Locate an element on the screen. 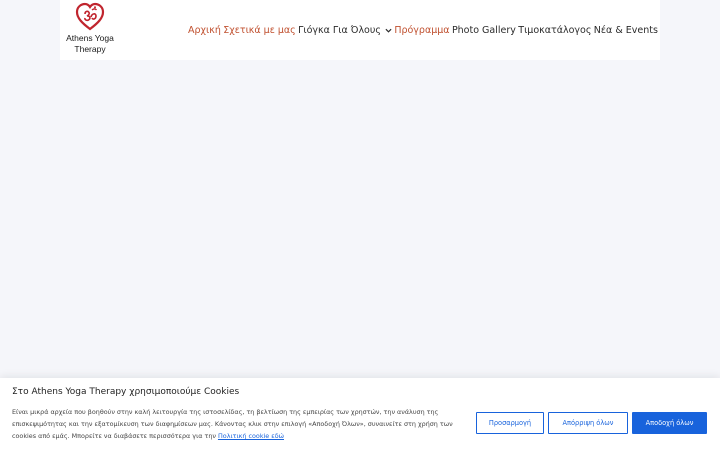  site-logo: Athens Yoga Therapy is located at coordinates (90, 30).